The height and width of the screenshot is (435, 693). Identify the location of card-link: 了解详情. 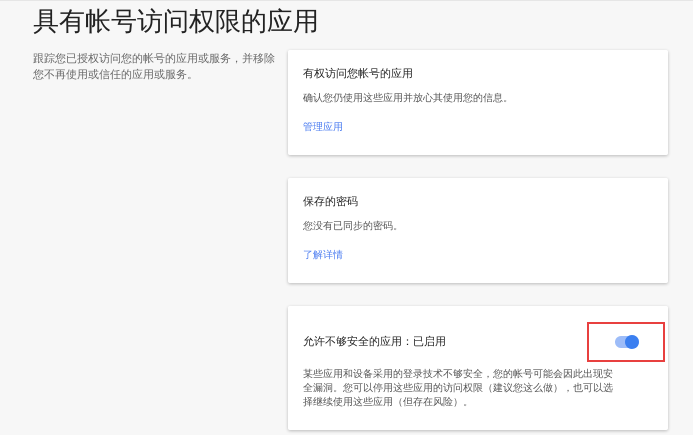
(323, 256).